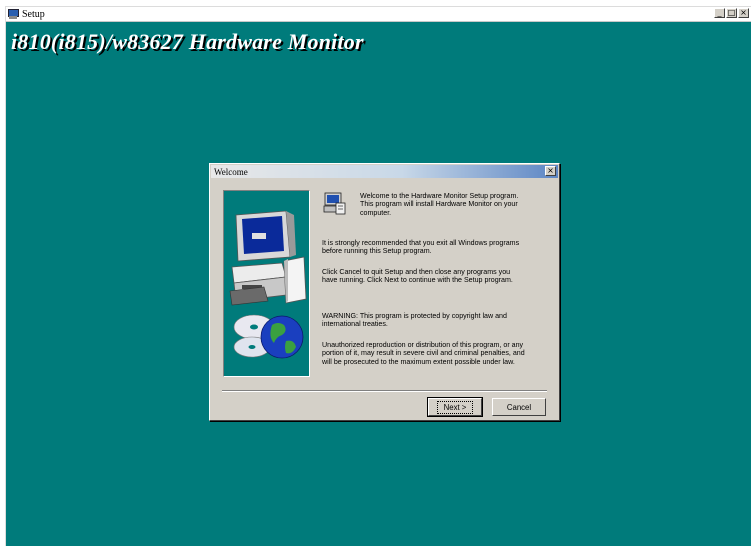 The height and width of the screenshot is (546, 756). What do you see at coordinates (334, 203) in the screenshot?
I see `setup-program-icon` at bounding box center [334, 203].